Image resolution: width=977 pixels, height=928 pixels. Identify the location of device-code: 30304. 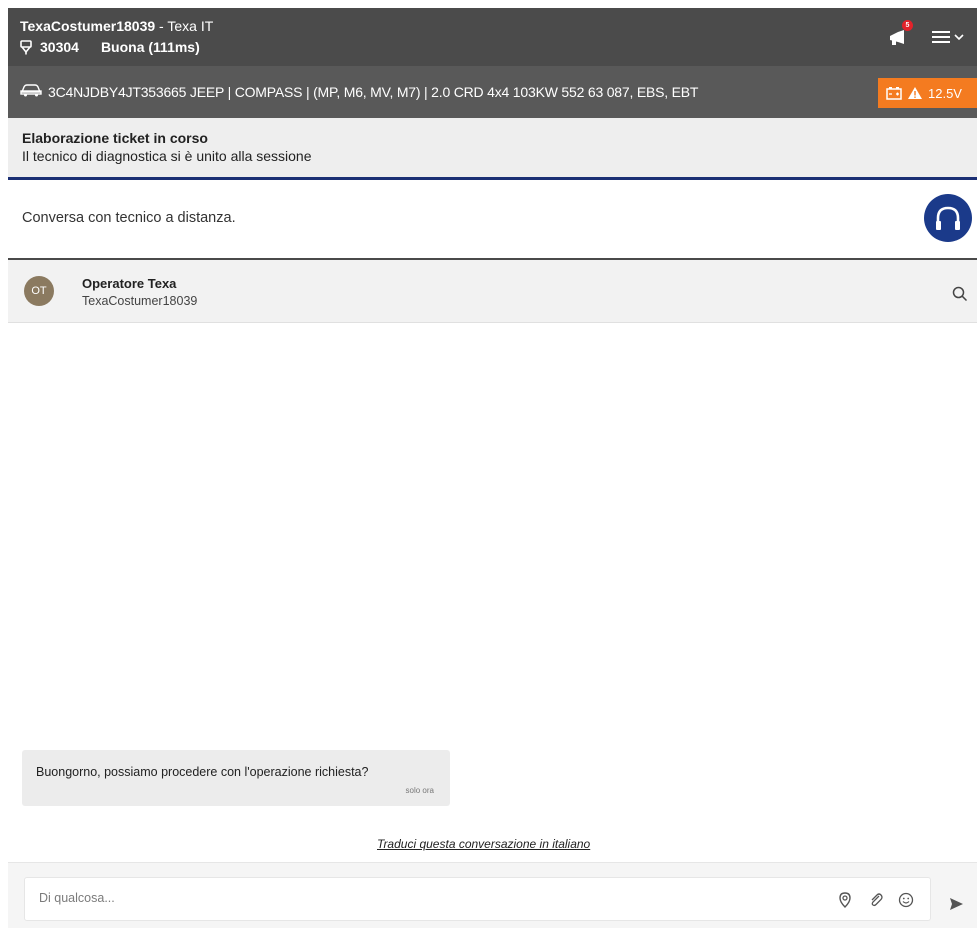
(59, 47).